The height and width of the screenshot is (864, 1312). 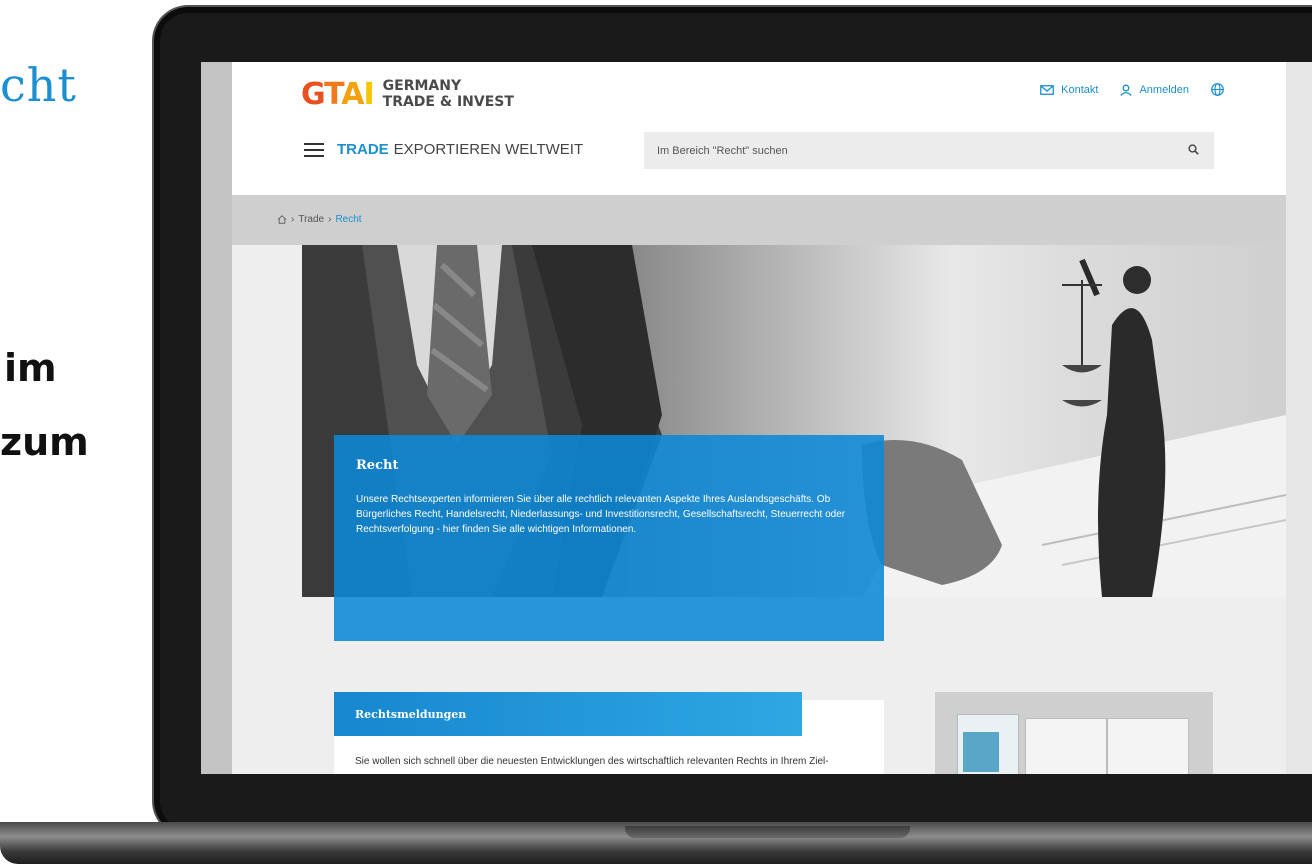 I want to click on laptop-notch, so click(x=767, y=832).